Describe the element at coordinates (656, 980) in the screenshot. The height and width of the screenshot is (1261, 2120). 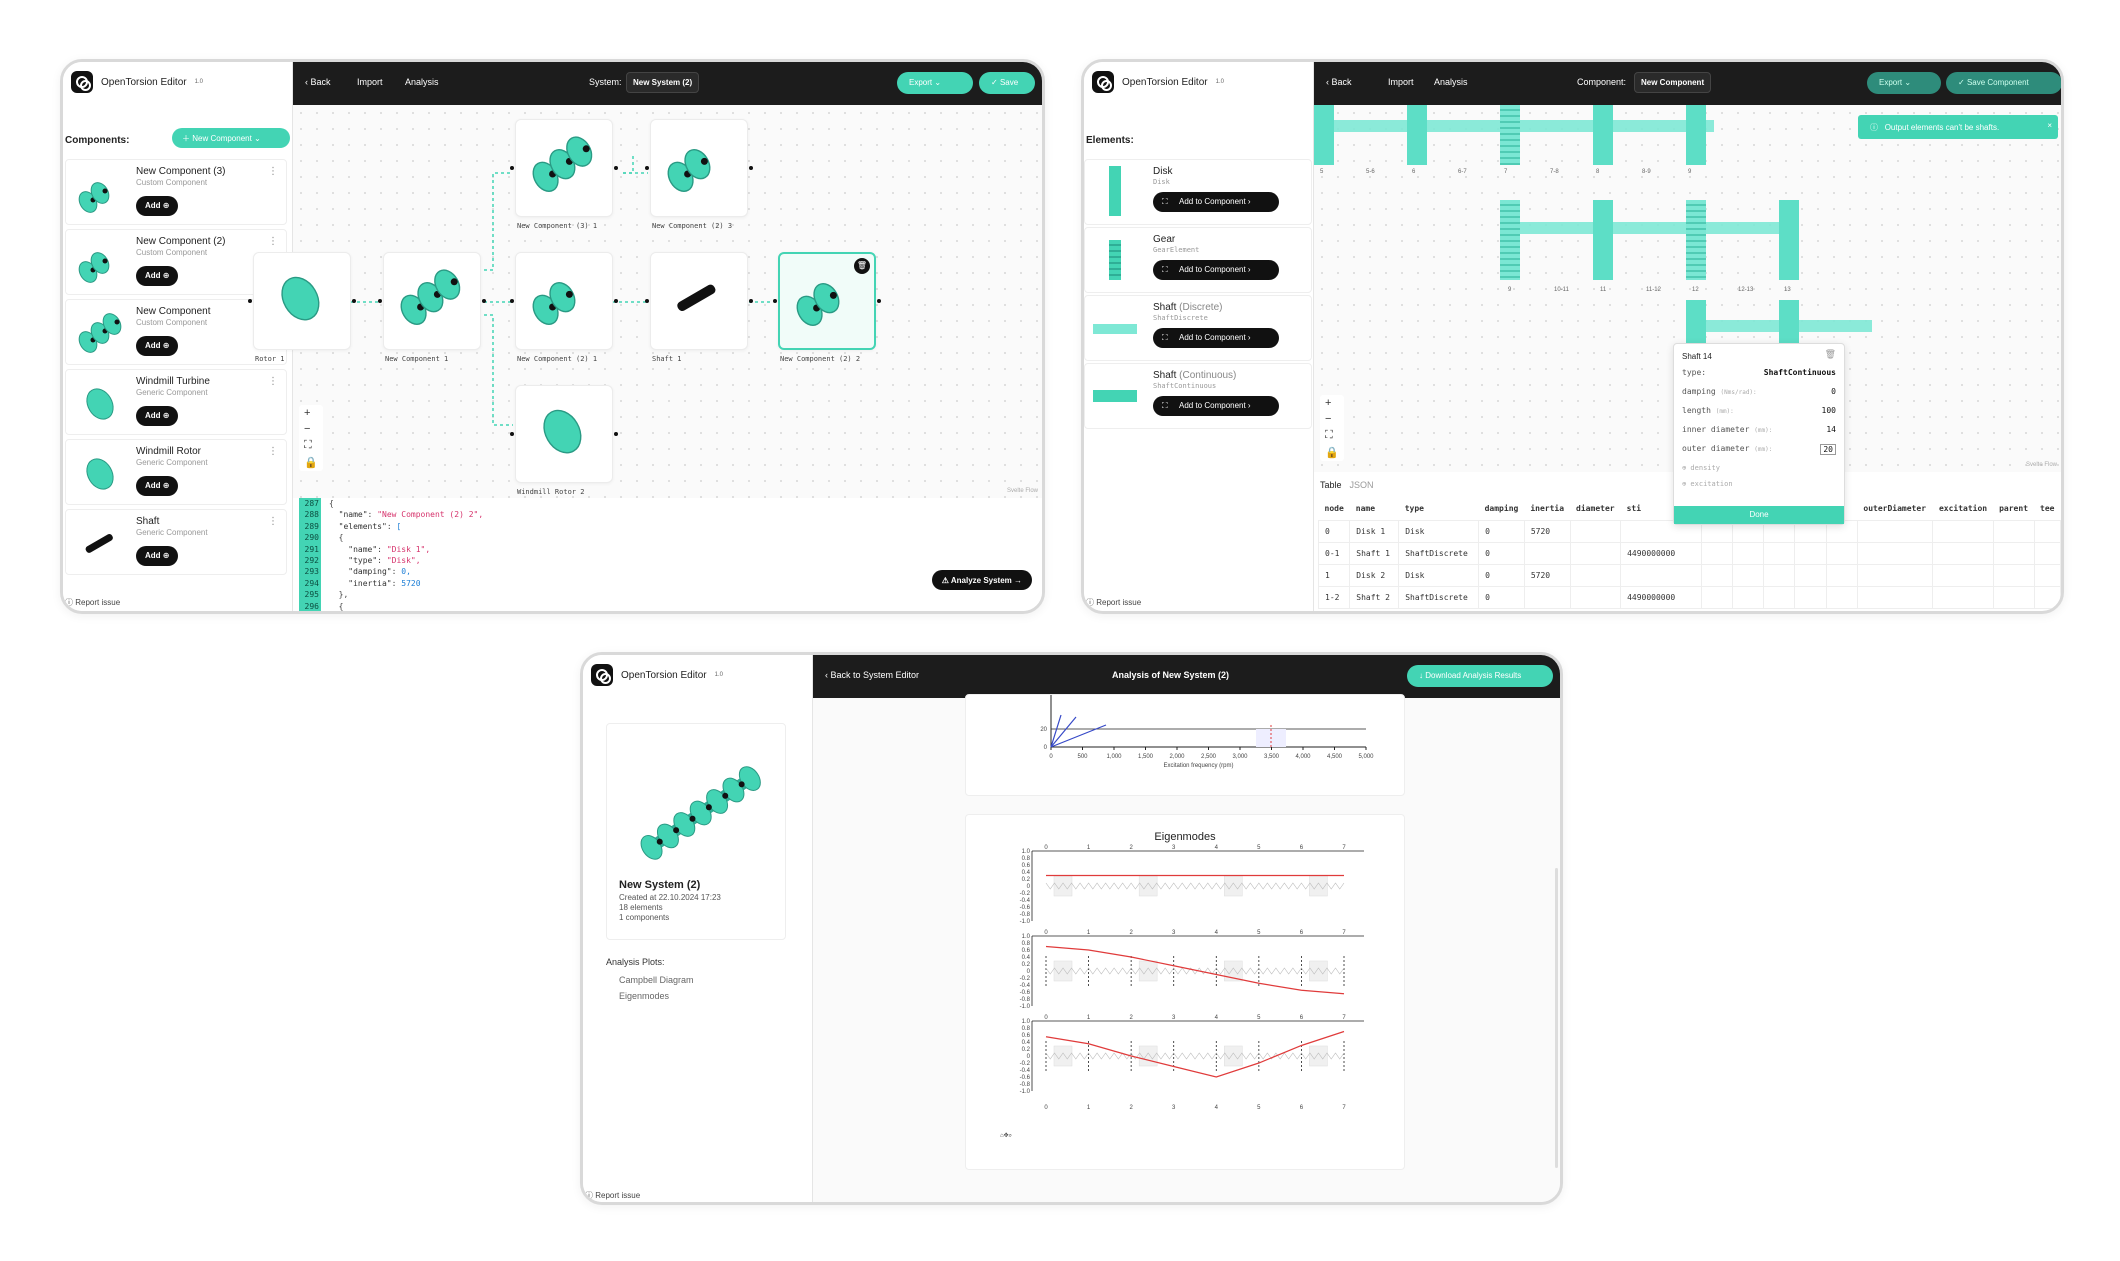
I see `plot-link-campbell: Campbell Diagram` at that location.